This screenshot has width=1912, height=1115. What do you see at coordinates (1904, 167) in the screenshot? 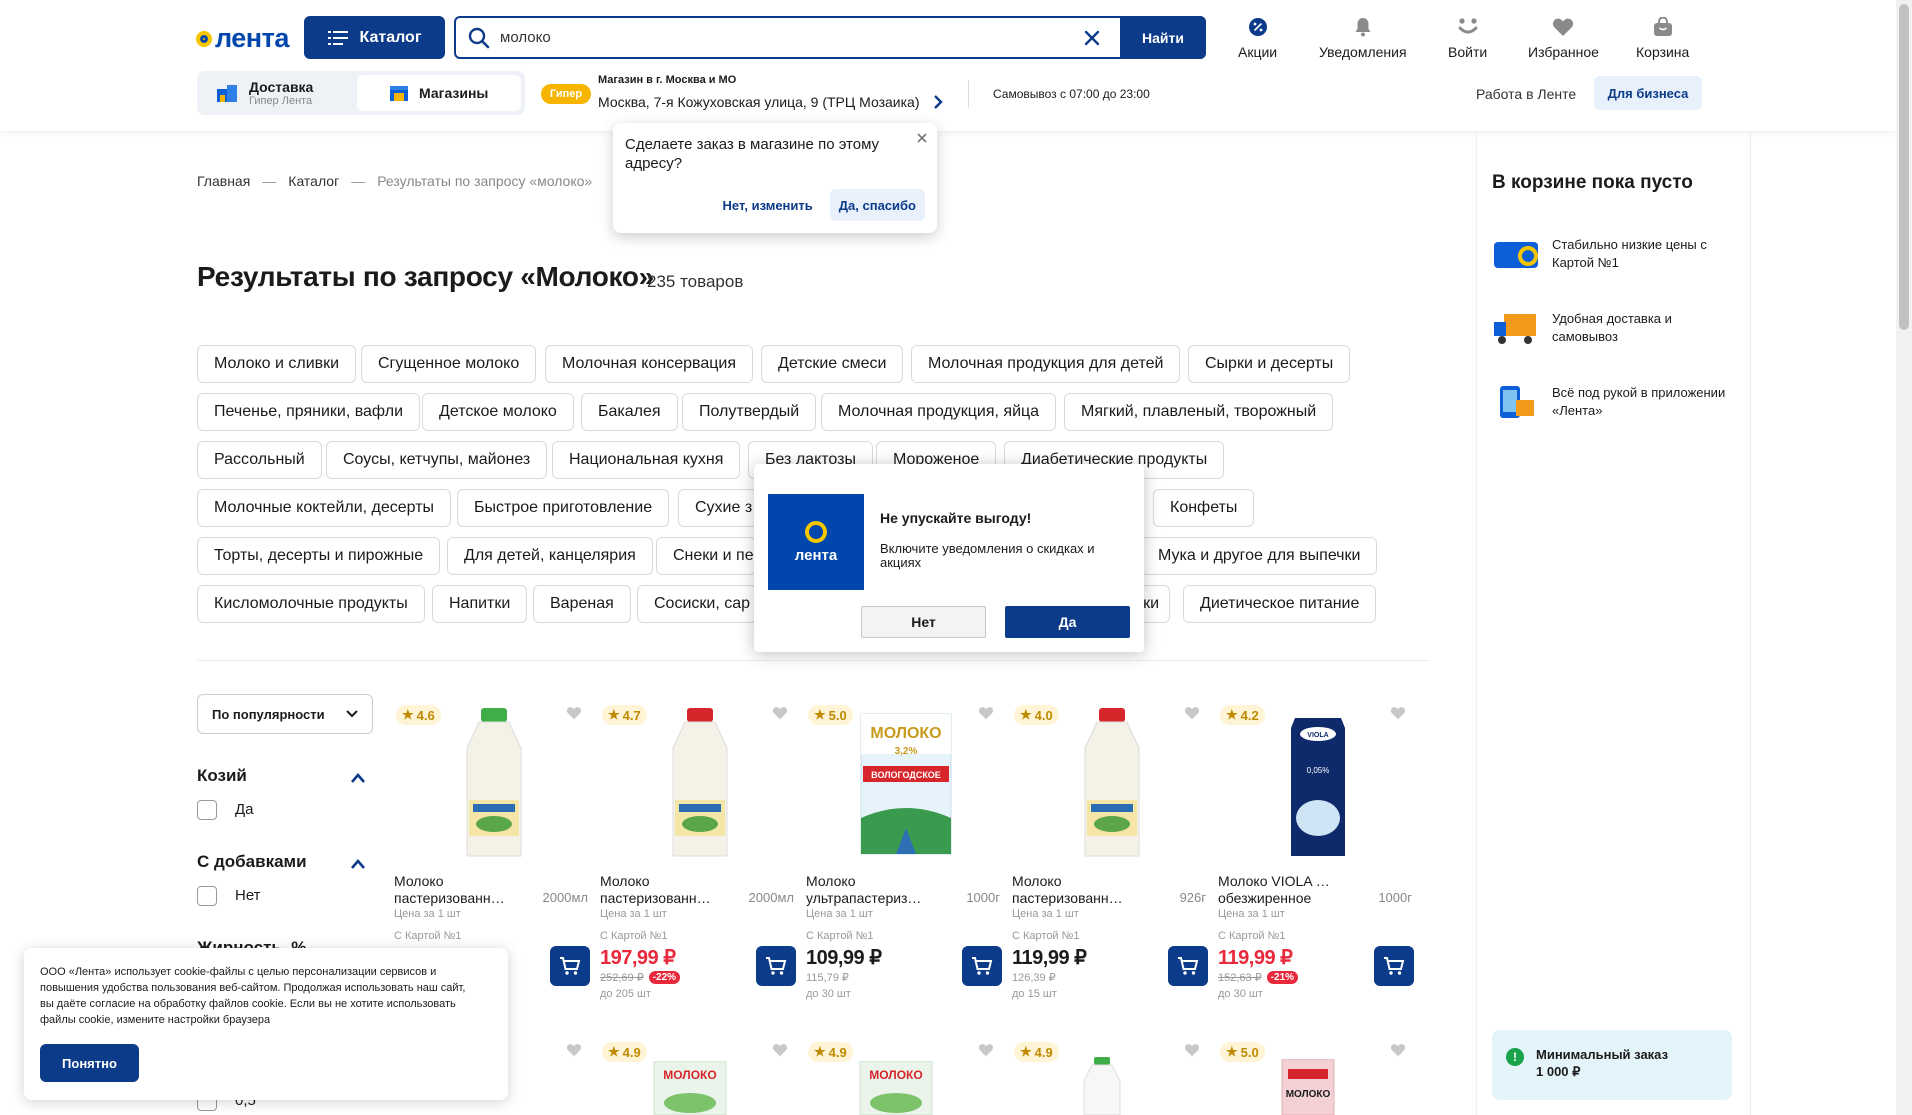
I see `scrollbar-thumb` at bounding box center [1904, 167].